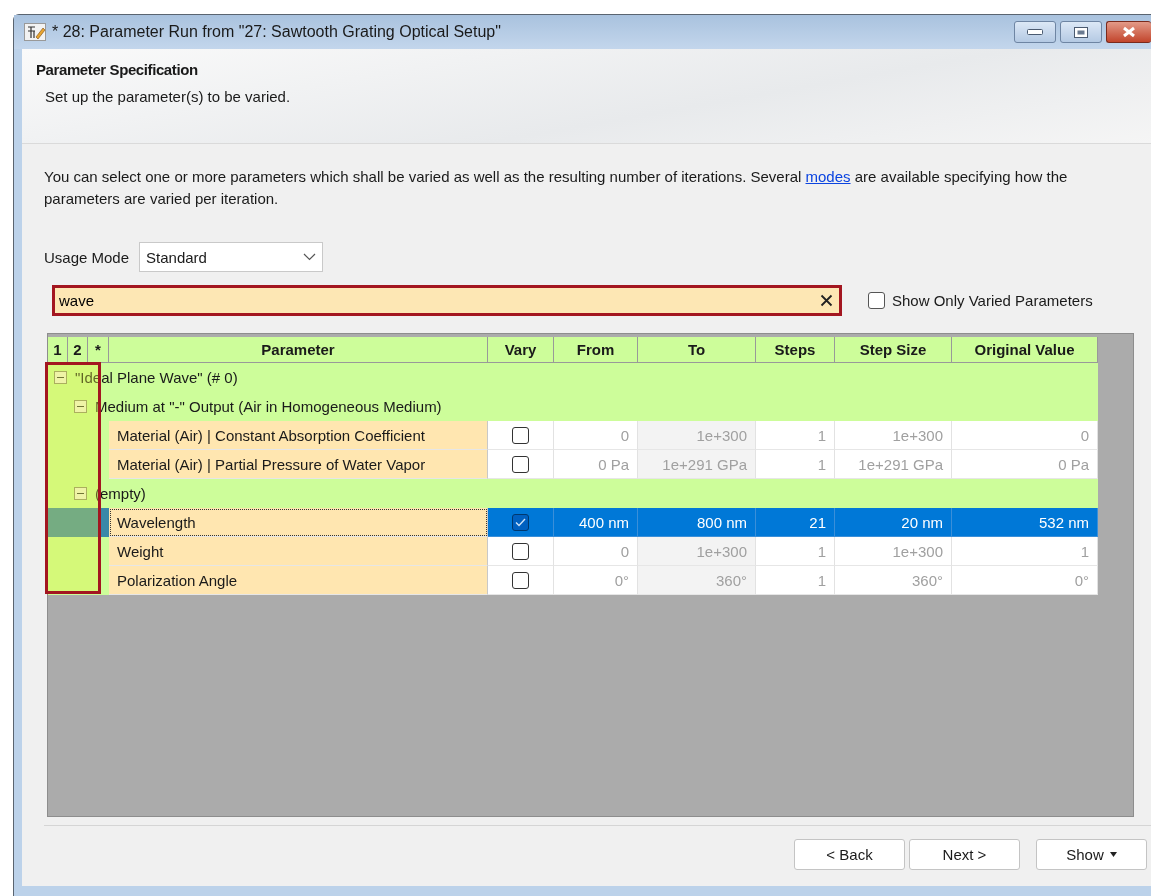 The width and height of the screenshot is (1151, 896). Describe the element at coordinates (1025, 522) in the screenshot. I see `table-cell: 532 nm` at that location.